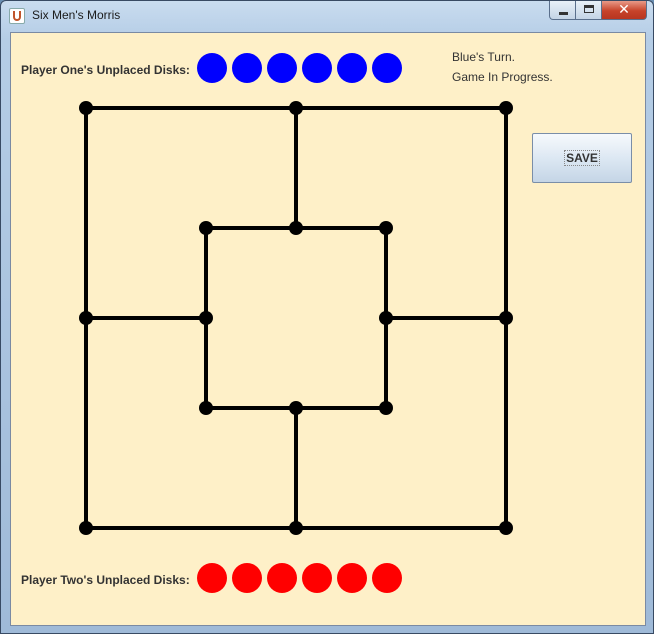  I want to click on player-two-label: Player Two's Unplaced Disks:, so click(105, 580).